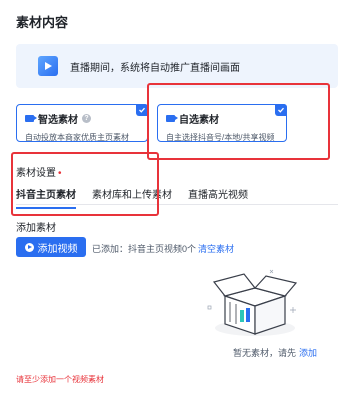 The width and height of the screenshot is (349, 405). What do you see at coordinates (60, 173) in the screenshot?
I see `required-mark: •` at bounding box center [60, 173].